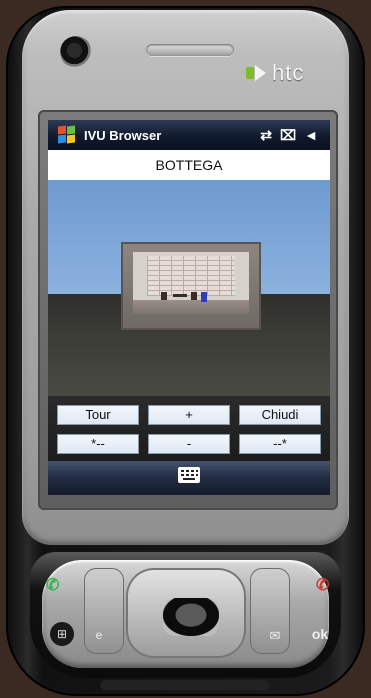 This screenshot has height=698, width=371. What do you see at coordinates (280, 415) in the screenshot?
I see `close-button: Chiudi` at bounding box center [280, 415].